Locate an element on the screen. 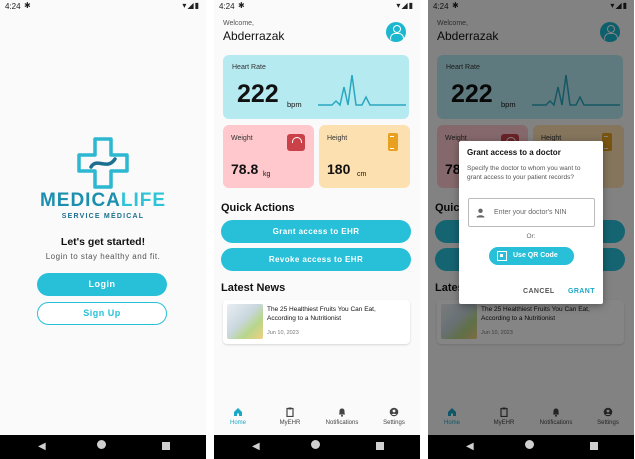 The height and width of the screenshot is (459, 635). qr-code-icon is located at coordinates (502, 256).